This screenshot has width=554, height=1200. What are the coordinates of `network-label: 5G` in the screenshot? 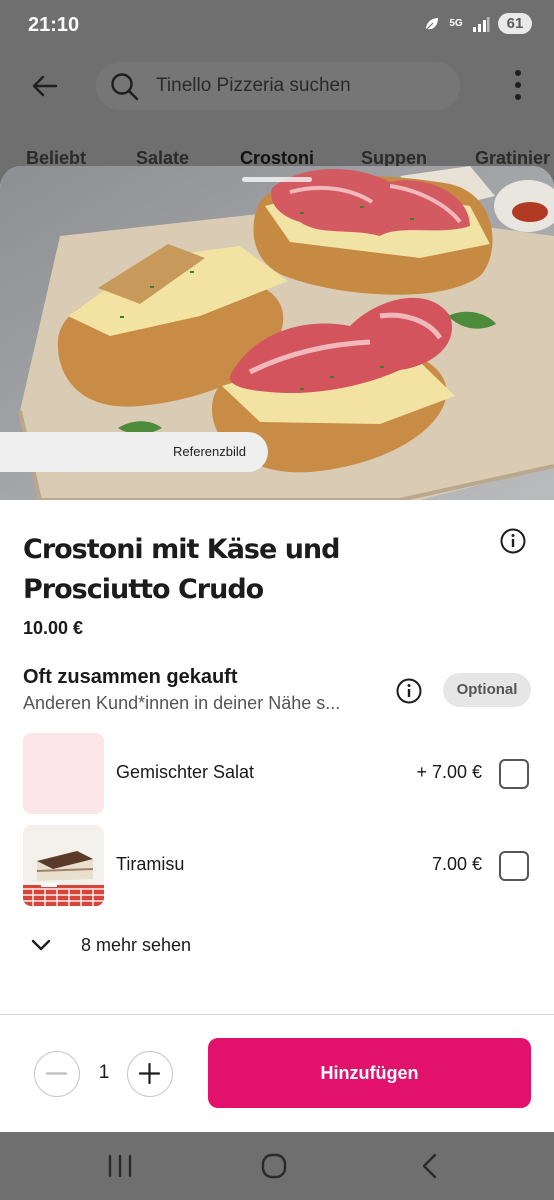 It's located at (456, 23).